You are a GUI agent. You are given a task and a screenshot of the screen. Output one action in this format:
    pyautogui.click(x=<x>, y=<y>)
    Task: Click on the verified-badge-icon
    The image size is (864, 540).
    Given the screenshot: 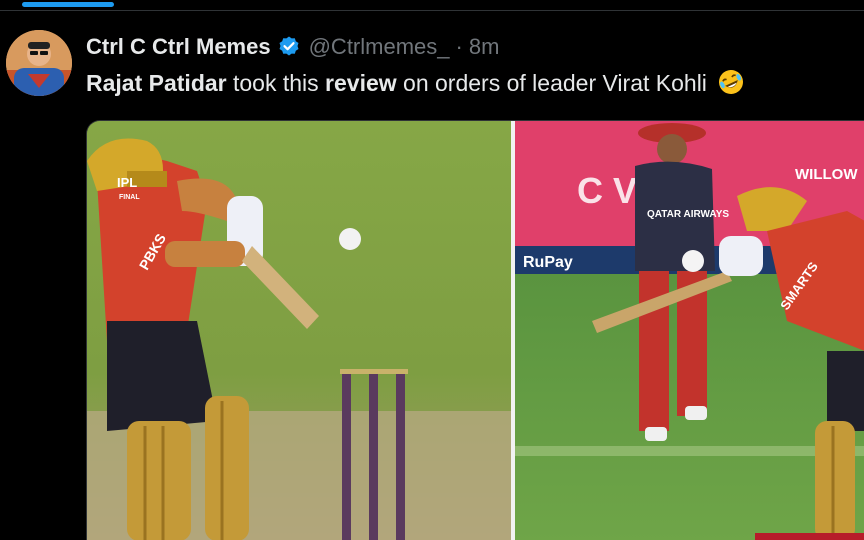 What is the action you would take?
    pyautogui.click(x=289, y=47)
    